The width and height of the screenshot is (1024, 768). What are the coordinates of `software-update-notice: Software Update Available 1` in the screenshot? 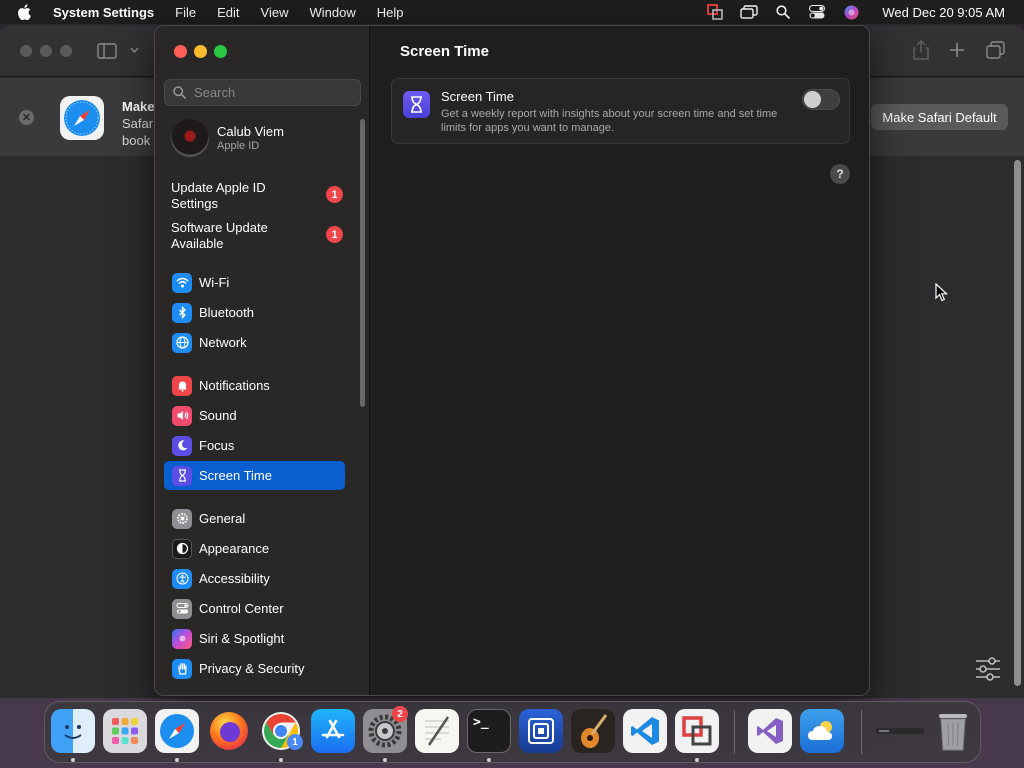 It's located at (261, 236).